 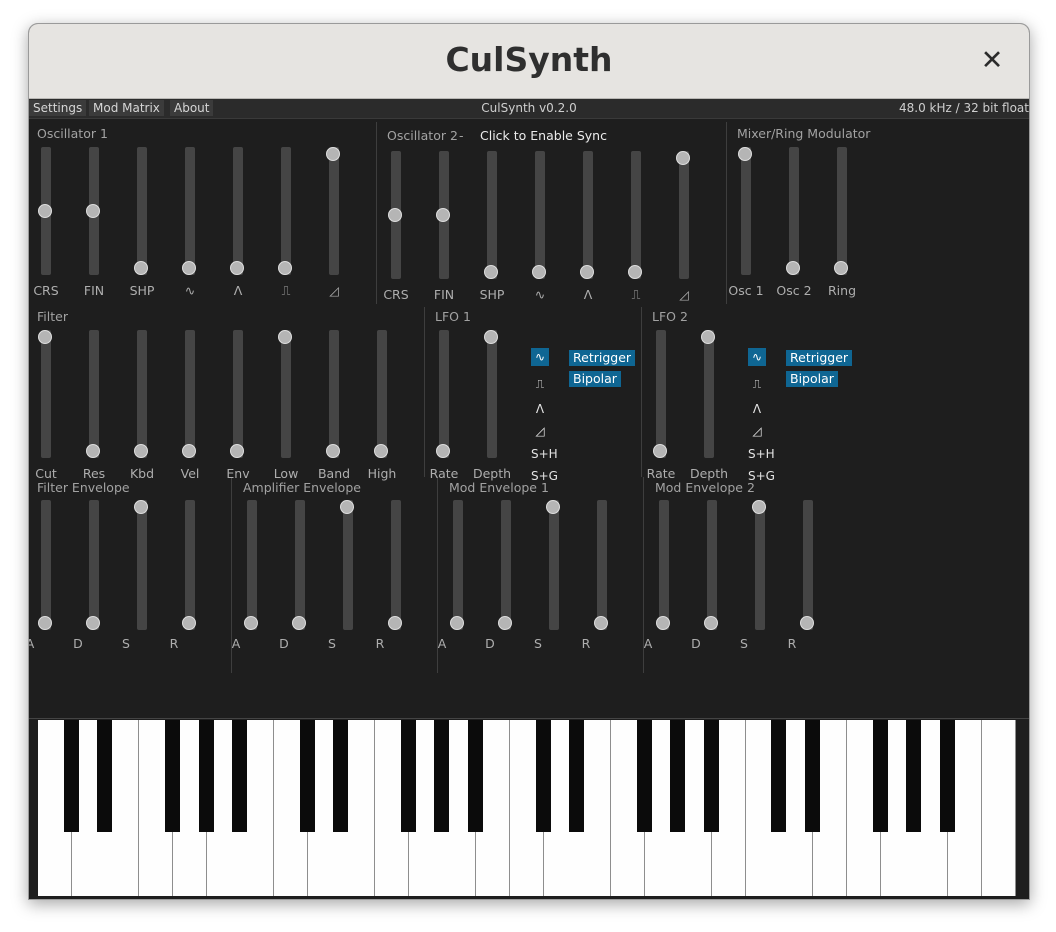 What do you see at coordinates (540, 431) in the screenshot?
I see `lfo1-wave-button-3: ◿` at bounding box center [540, 431].